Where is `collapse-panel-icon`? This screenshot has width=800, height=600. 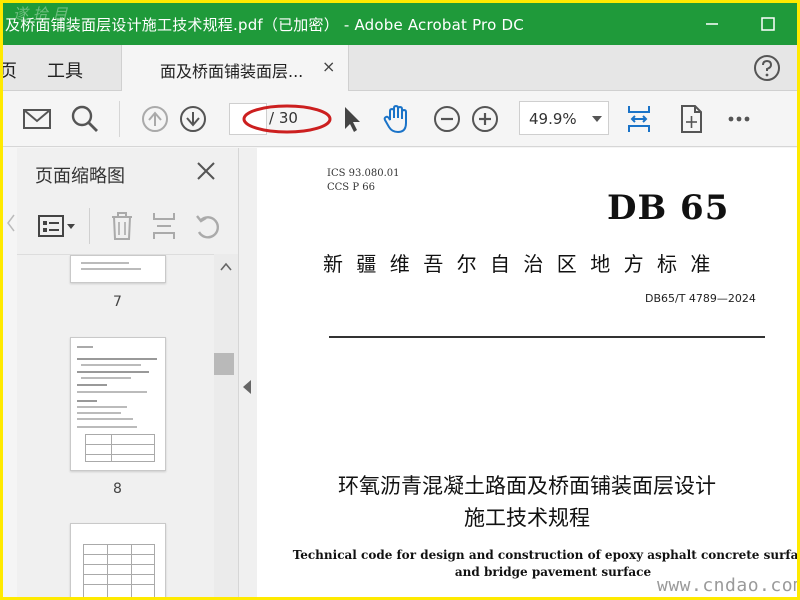
collapse-panel-icon is located at coordinates (247, 387).